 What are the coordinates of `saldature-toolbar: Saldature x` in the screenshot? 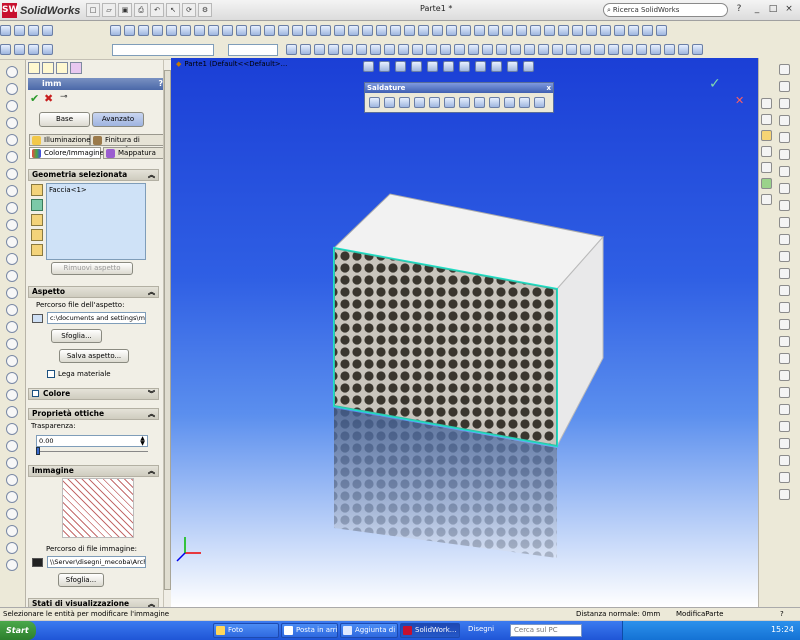 It's located at (459, 97).